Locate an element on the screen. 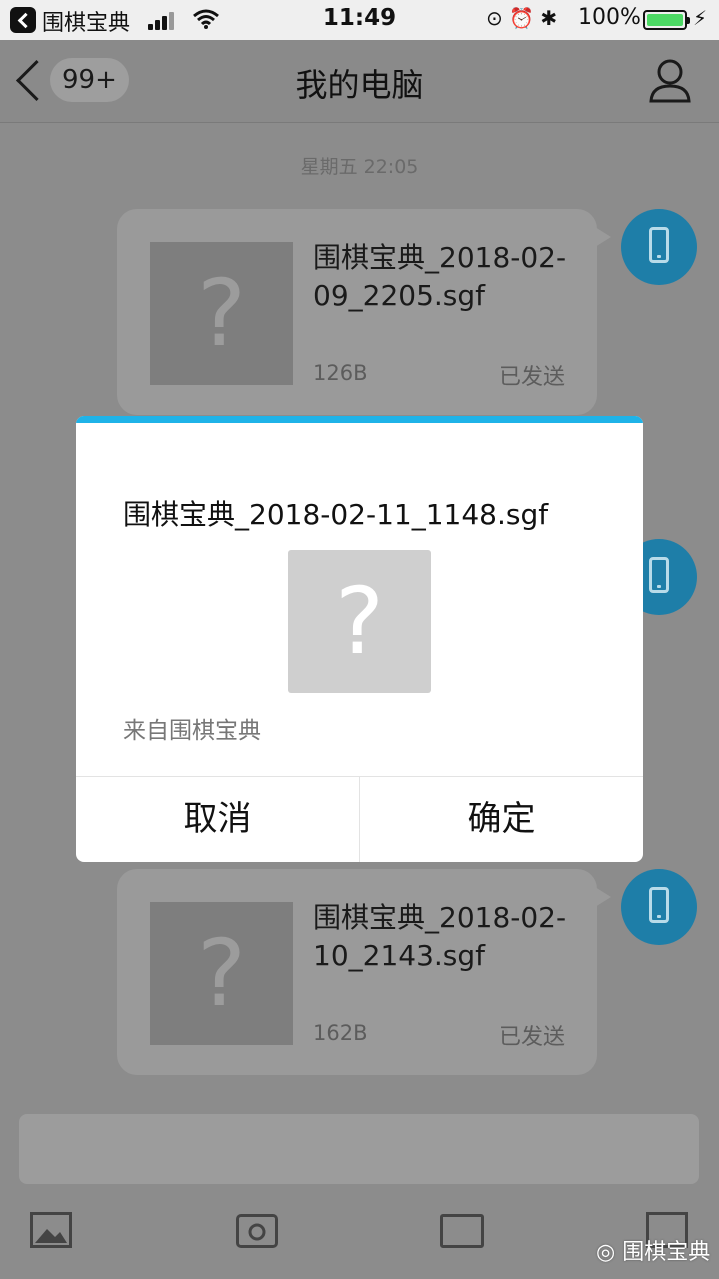 This screenshot has width=719, height=1279. cancel-button: 取消 is located at coordinates (217, 819).